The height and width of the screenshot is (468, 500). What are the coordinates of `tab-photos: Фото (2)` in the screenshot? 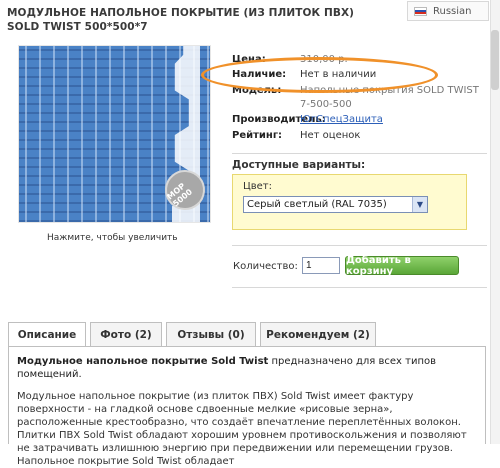 It's located at (126, 334).